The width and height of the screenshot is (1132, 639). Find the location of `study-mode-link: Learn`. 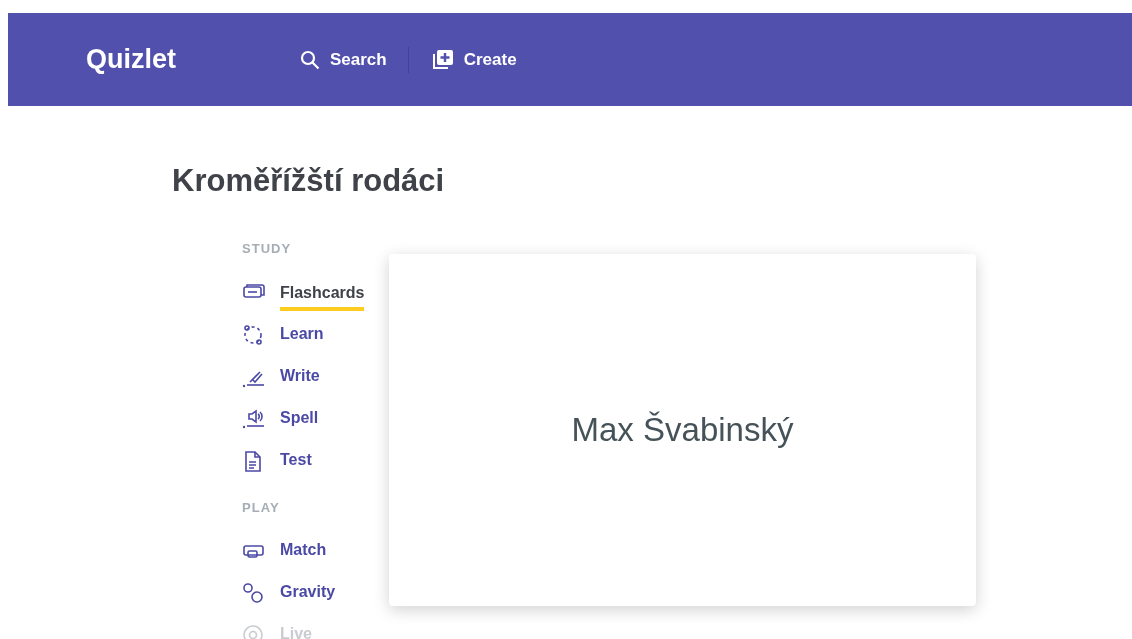

study-mode-link: Learn is located at coordinates (315, 335).